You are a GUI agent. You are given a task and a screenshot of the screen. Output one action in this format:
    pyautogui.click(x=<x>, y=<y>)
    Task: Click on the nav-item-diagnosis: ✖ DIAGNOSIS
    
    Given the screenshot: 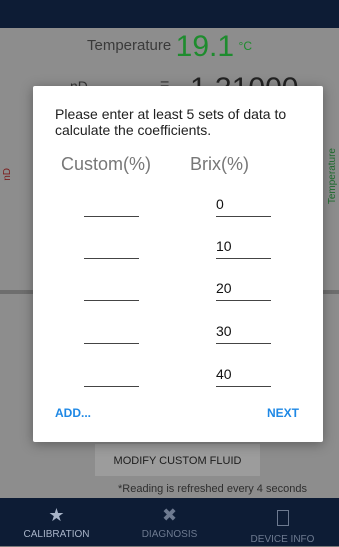 What is the action you would take?
    pyautogui.click(x=169, y=522)
    